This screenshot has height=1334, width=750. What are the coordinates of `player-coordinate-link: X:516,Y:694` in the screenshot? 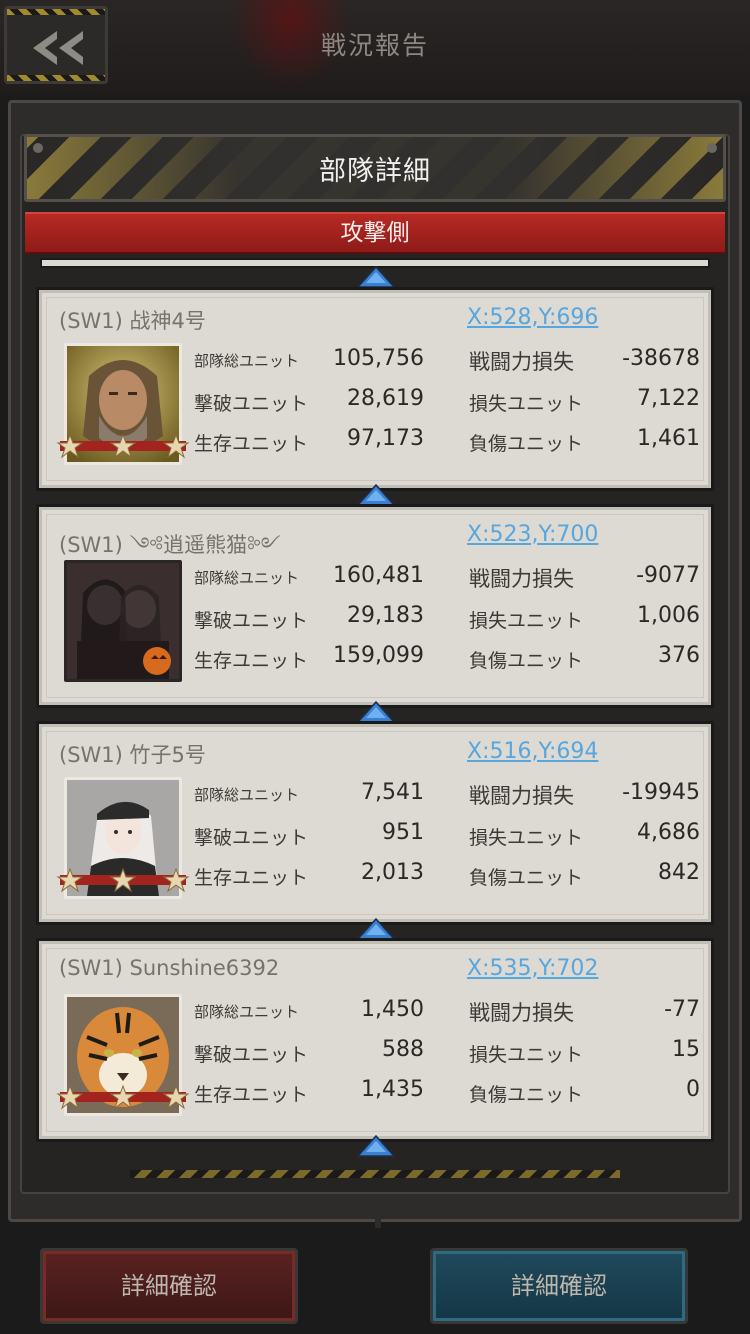 It's located at (532, 751).